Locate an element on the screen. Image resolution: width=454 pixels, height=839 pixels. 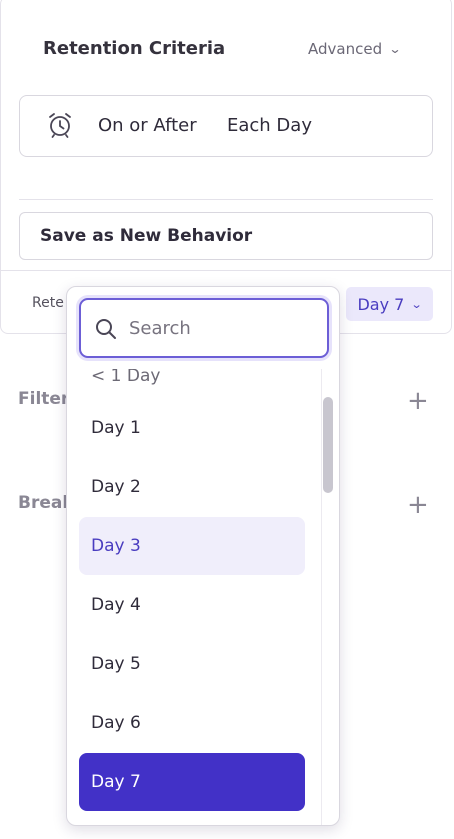
filters-section-label: Filter is located at coordinates (44, 399).